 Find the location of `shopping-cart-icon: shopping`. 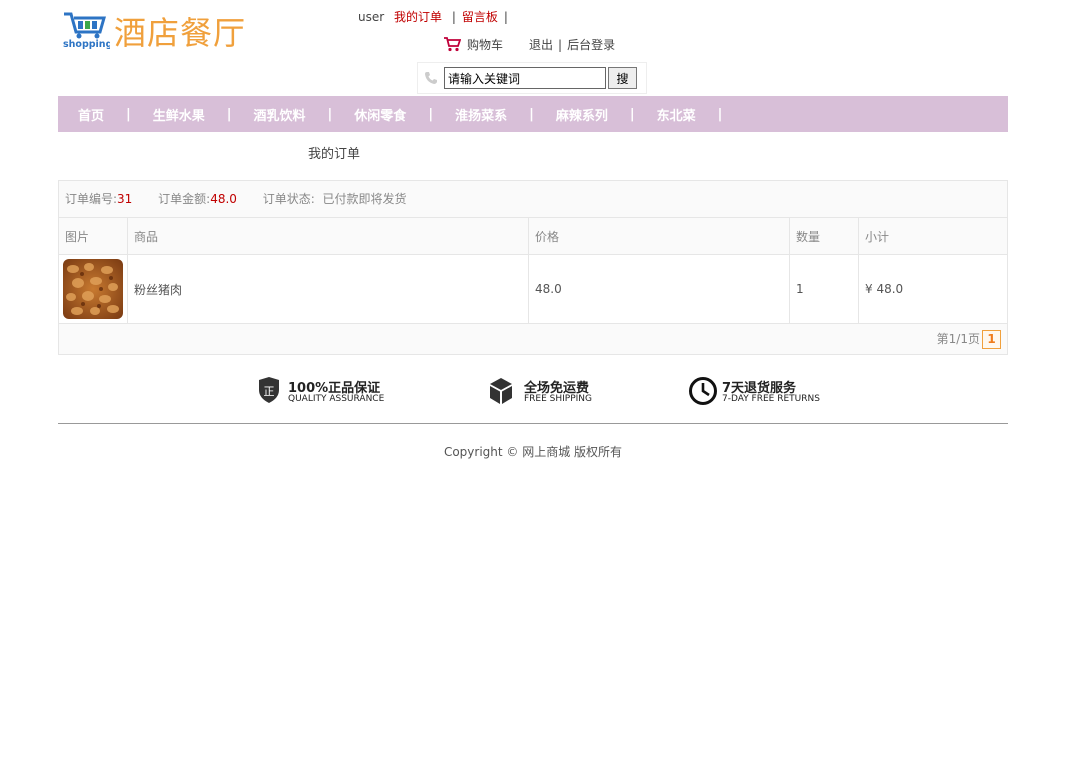

shopping-cart-icon: shopping is located at coordinates (86, 31).